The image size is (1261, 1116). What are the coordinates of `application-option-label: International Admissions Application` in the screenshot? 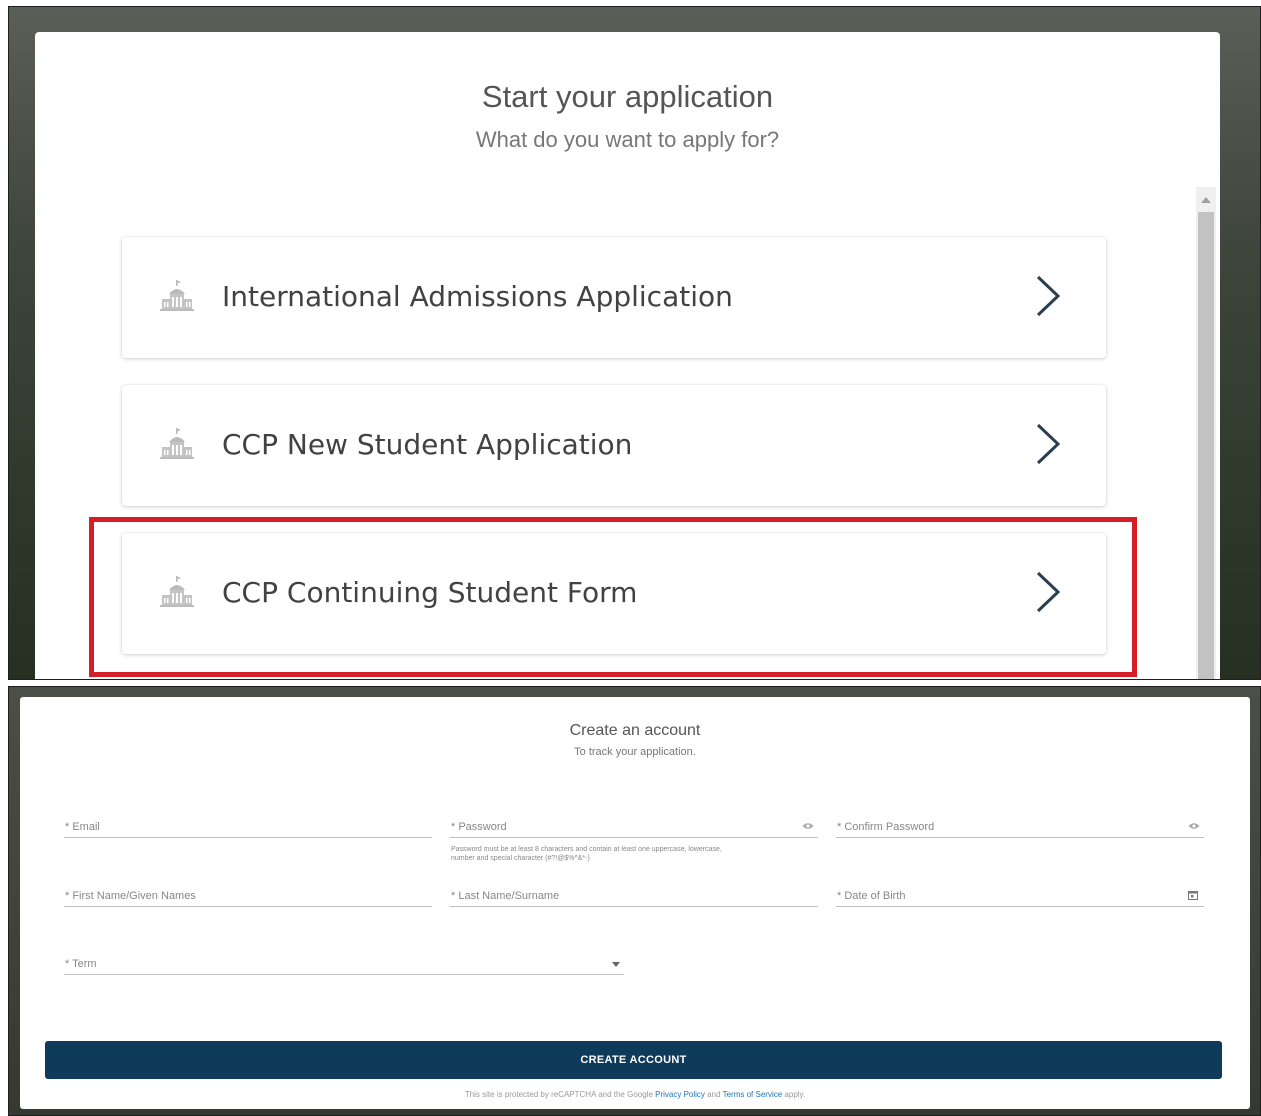 It's located at (477, 296).